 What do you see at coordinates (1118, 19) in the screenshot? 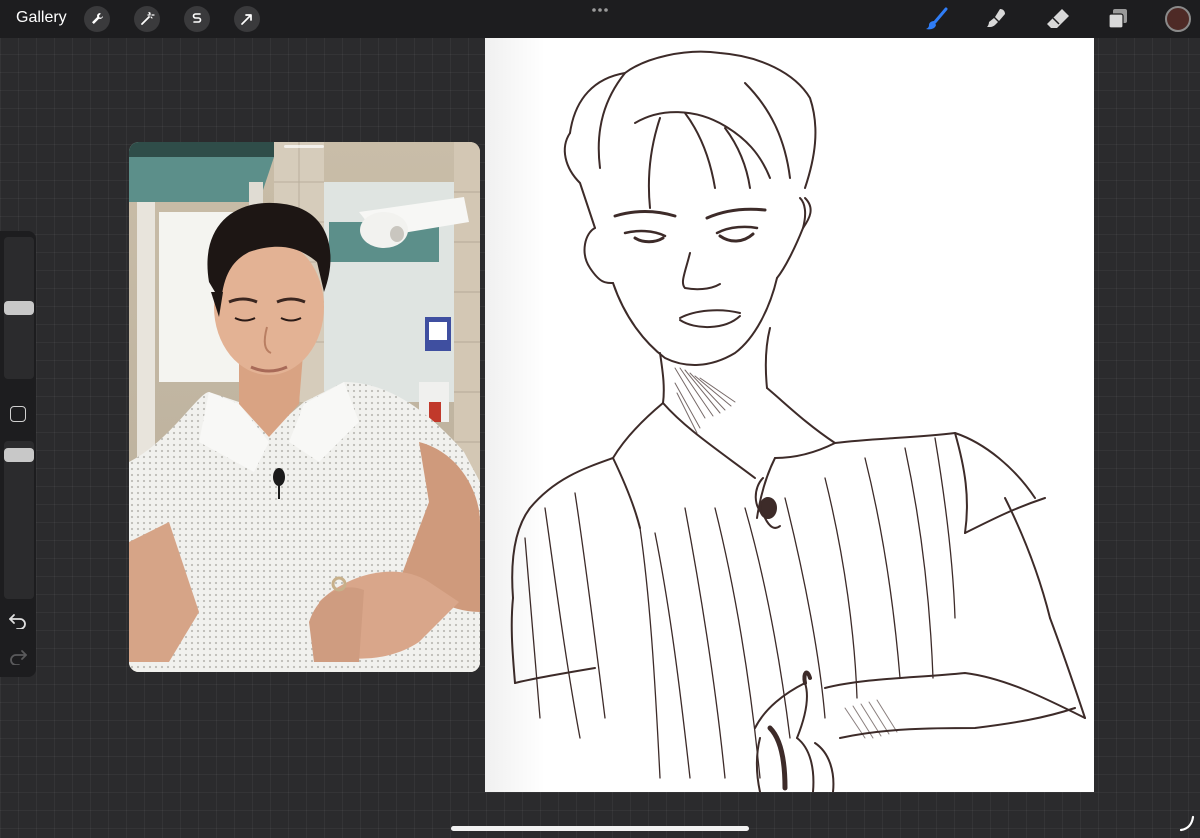
I see `layers-icon` at bounding box center [1118, 19].